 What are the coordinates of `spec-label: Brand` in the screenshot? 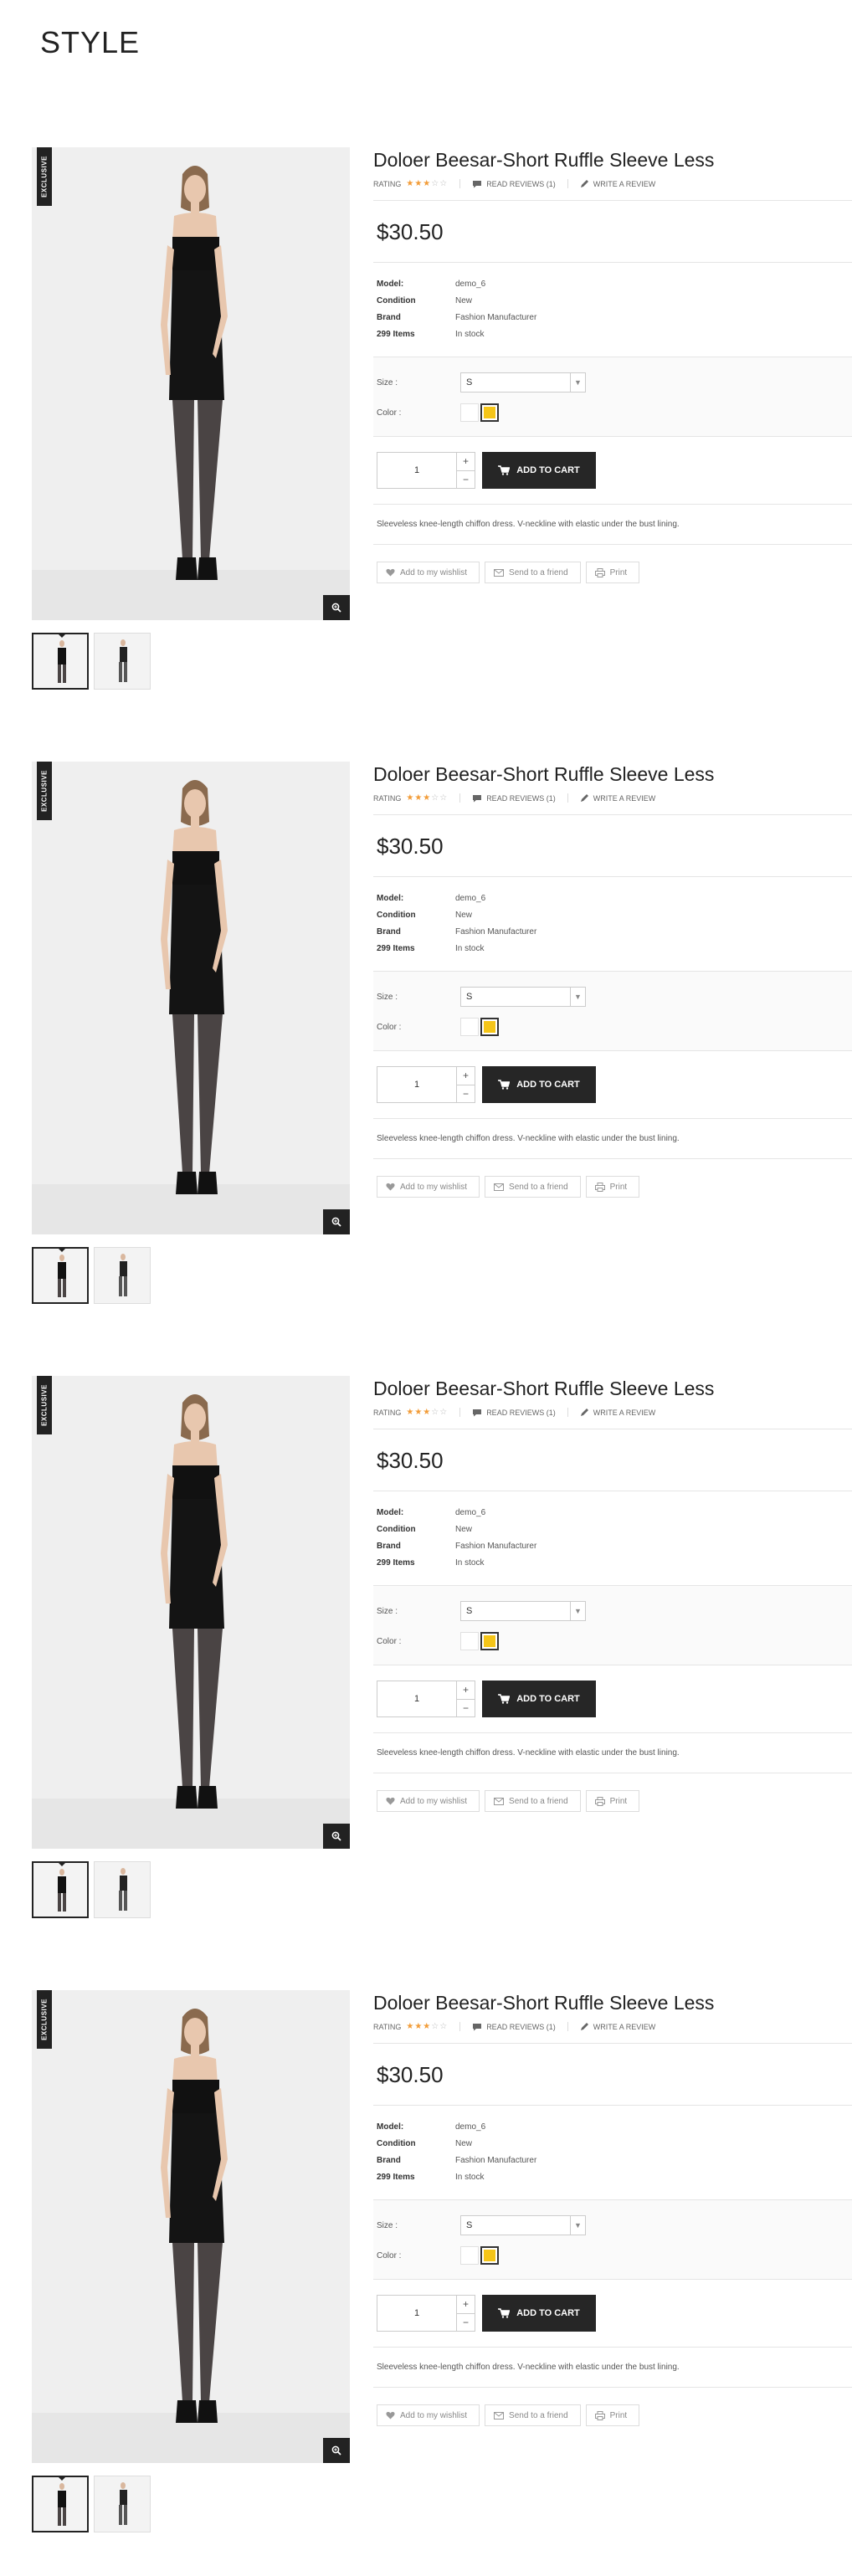 It's located at (389, 1546).